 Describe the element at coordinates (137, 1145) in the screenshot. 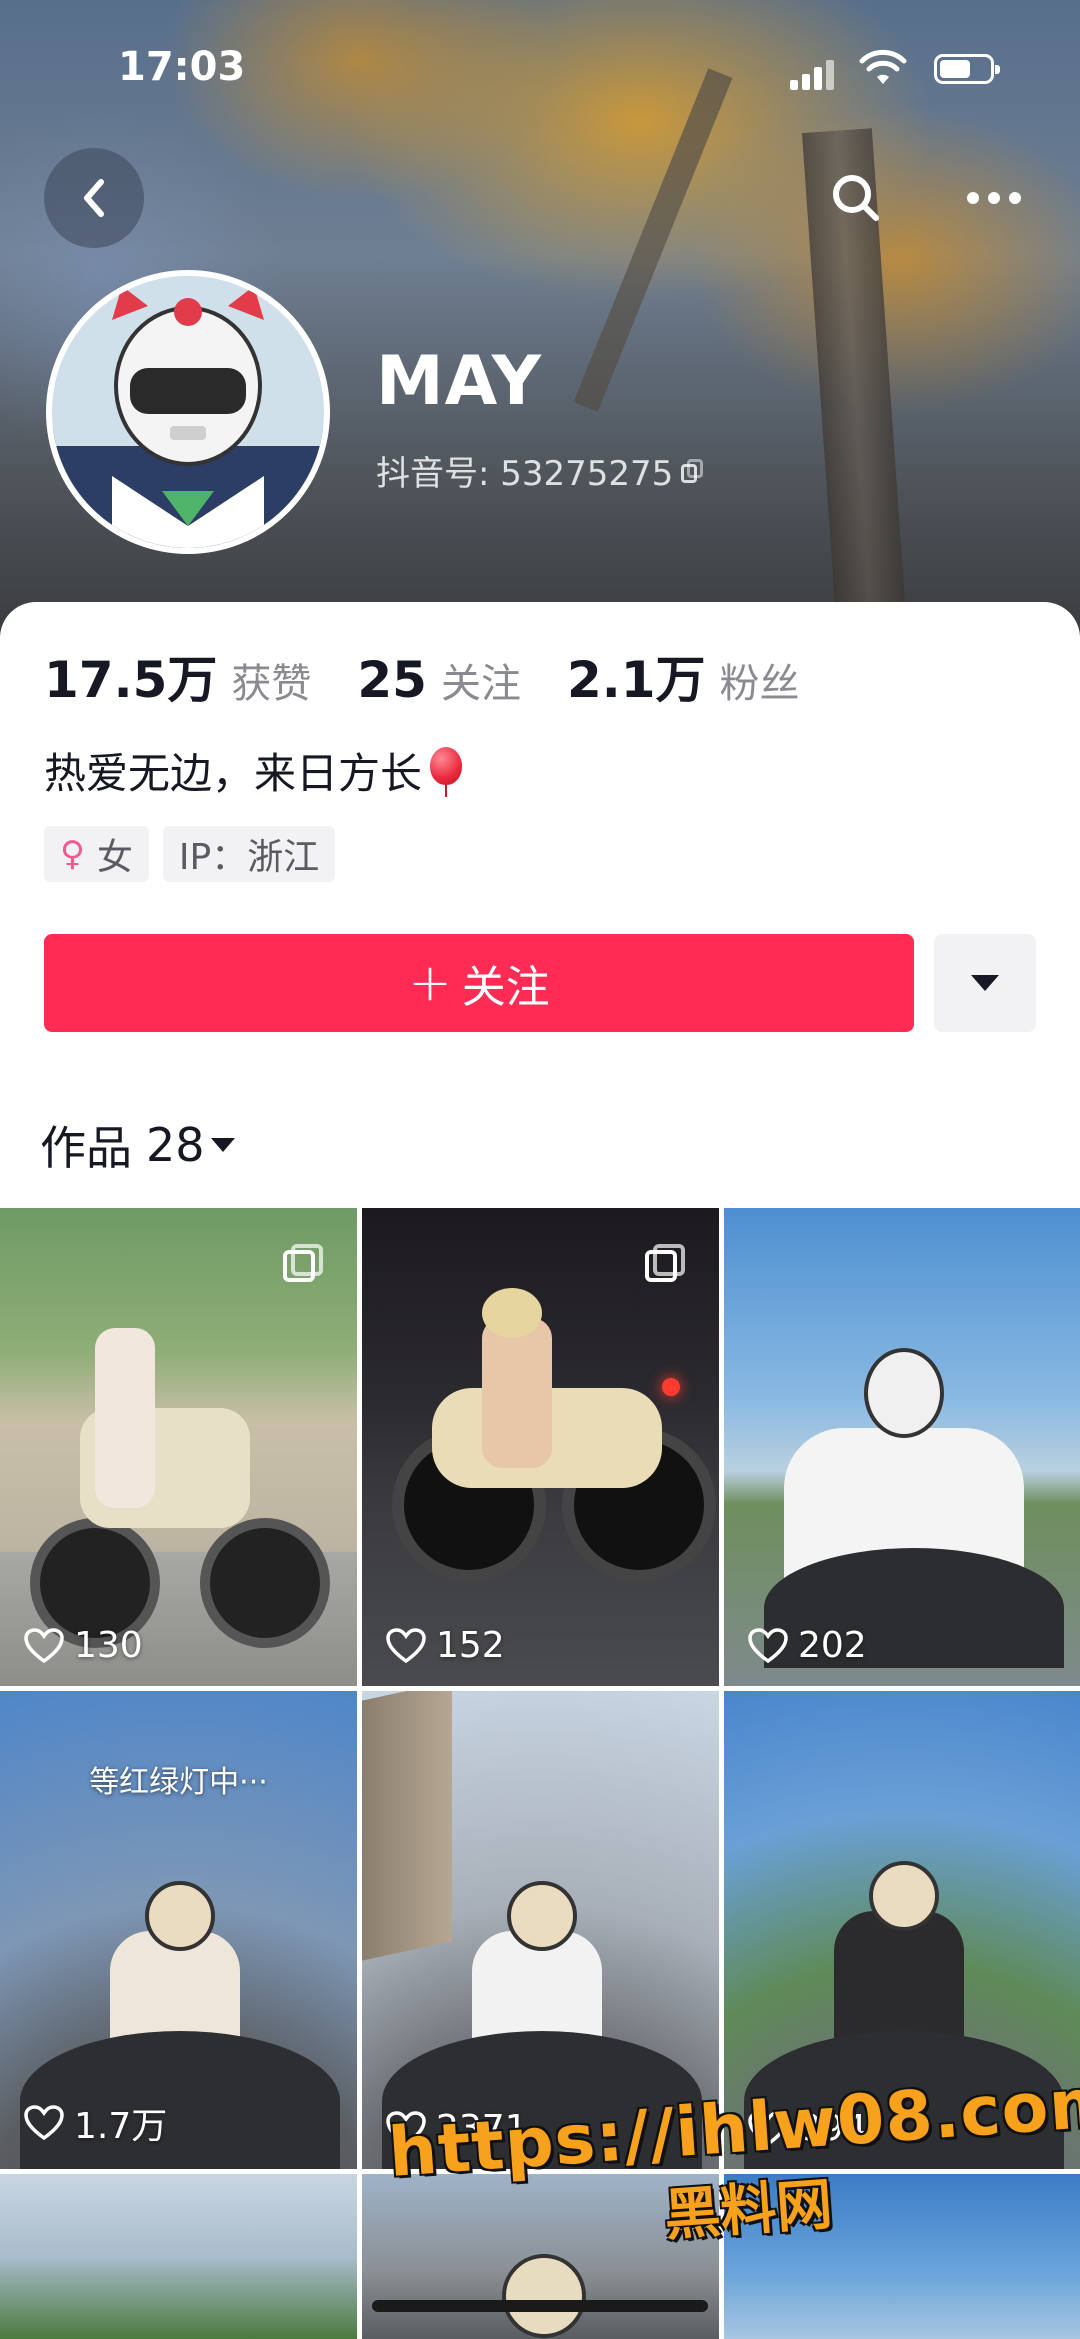

I see `works-tab: 作品 28` at that location.